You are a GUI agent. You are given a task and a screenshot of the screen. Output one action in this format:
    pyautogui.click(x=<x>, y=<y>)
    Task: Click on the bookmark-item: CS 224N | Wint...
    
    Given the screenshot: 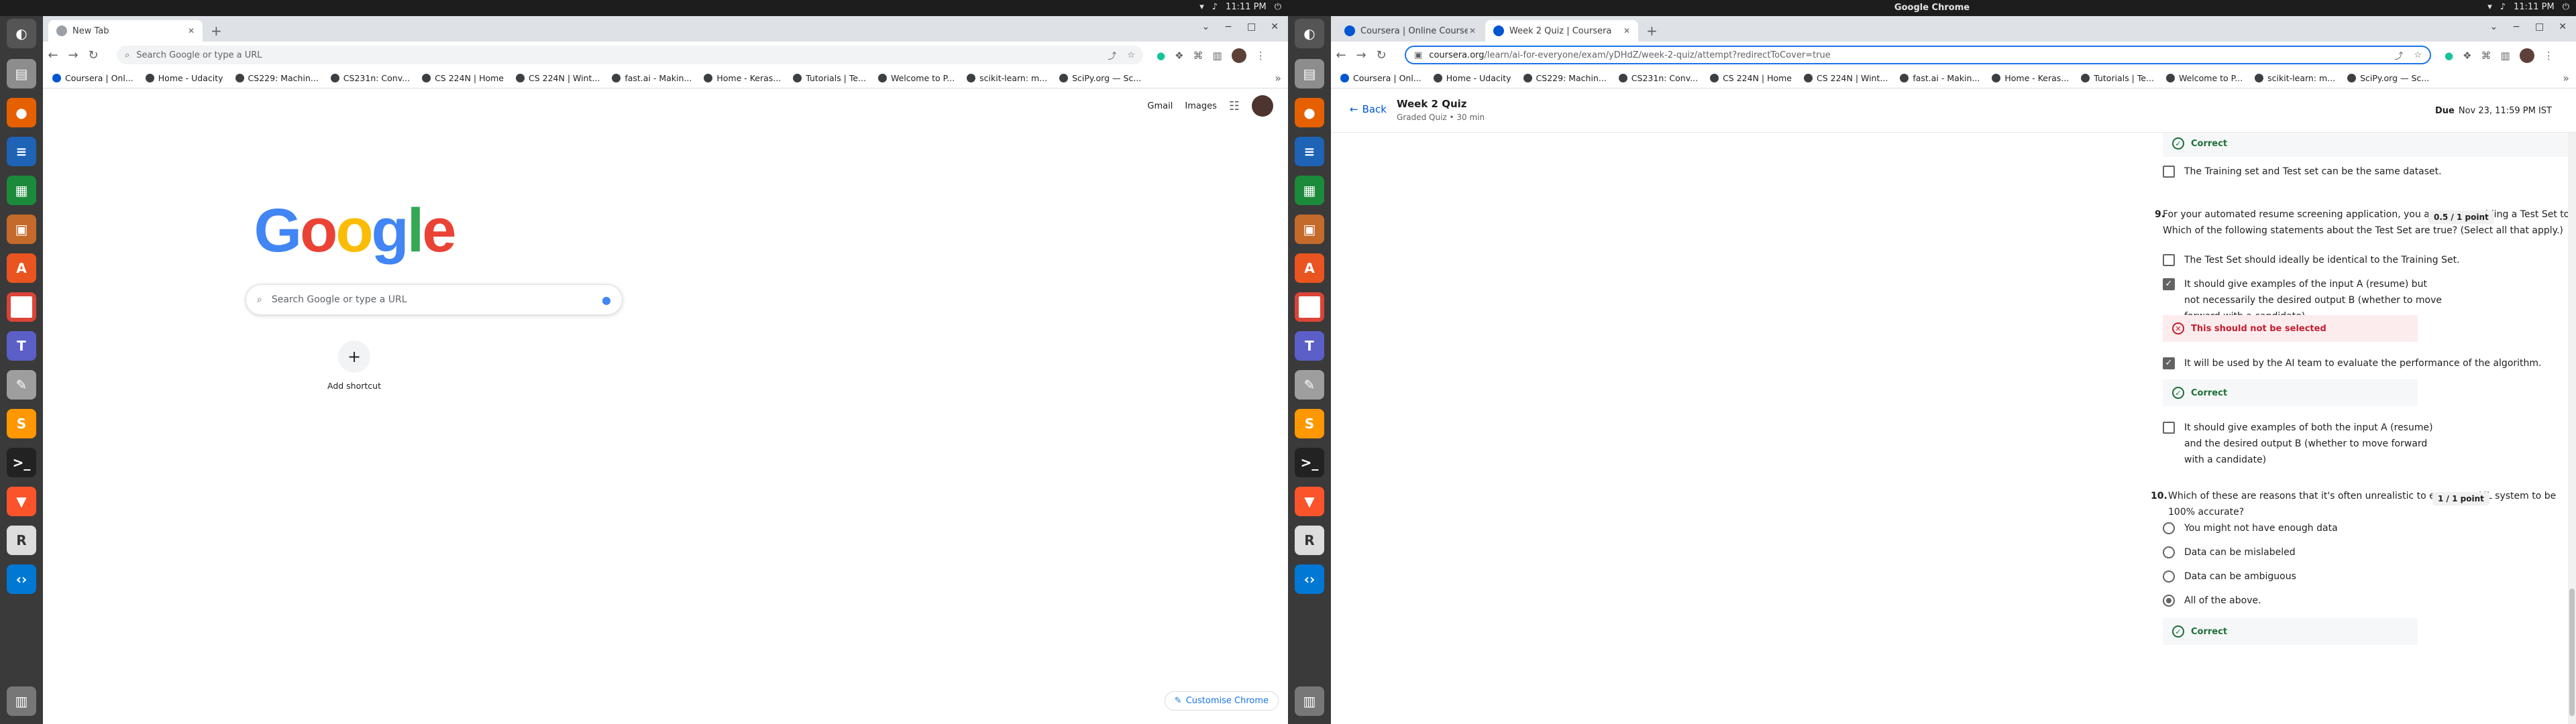 What is the action you would take?
    pyautogui.click(x=558, y=78)
    